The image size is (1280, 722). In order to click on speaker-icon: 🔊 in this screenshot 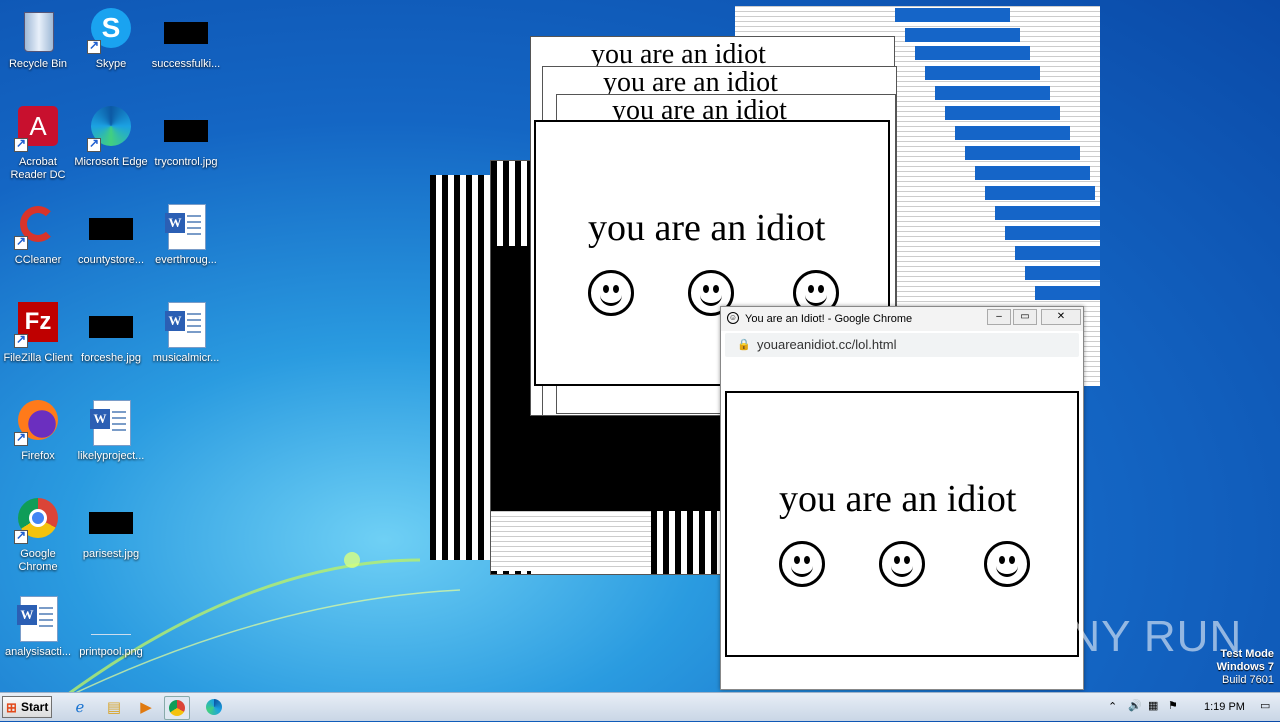, I will do `click(1135, 705)`.